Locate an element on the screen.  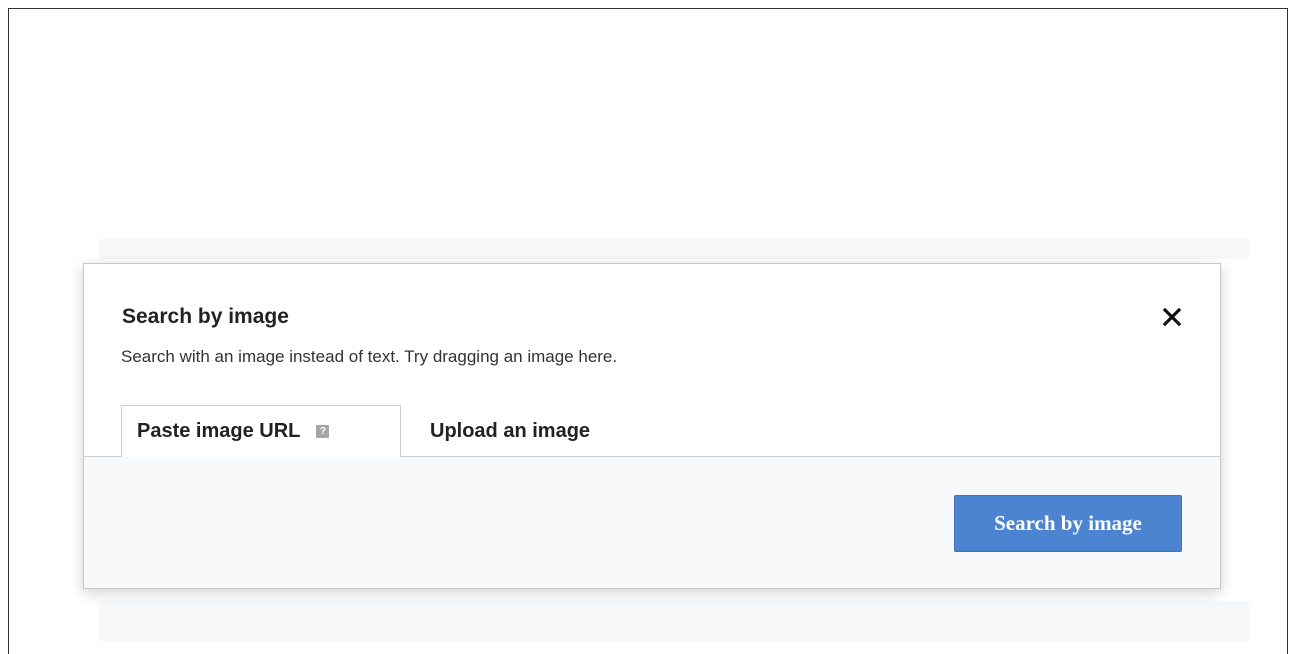
tab-upload-an-image: Upload an image is located at coordinates (510, 431).